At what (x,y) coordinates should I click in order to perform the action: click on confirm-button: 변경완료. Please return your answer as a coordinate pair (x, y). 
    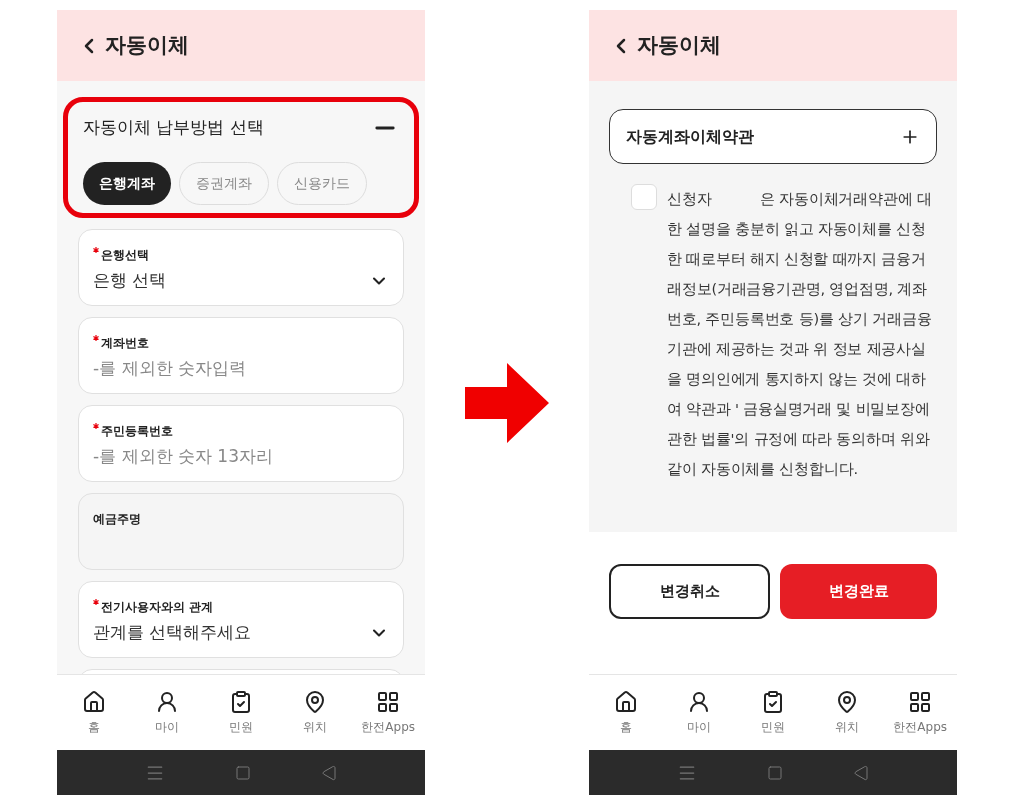
    Looking at the image, I should click on (858, 591).